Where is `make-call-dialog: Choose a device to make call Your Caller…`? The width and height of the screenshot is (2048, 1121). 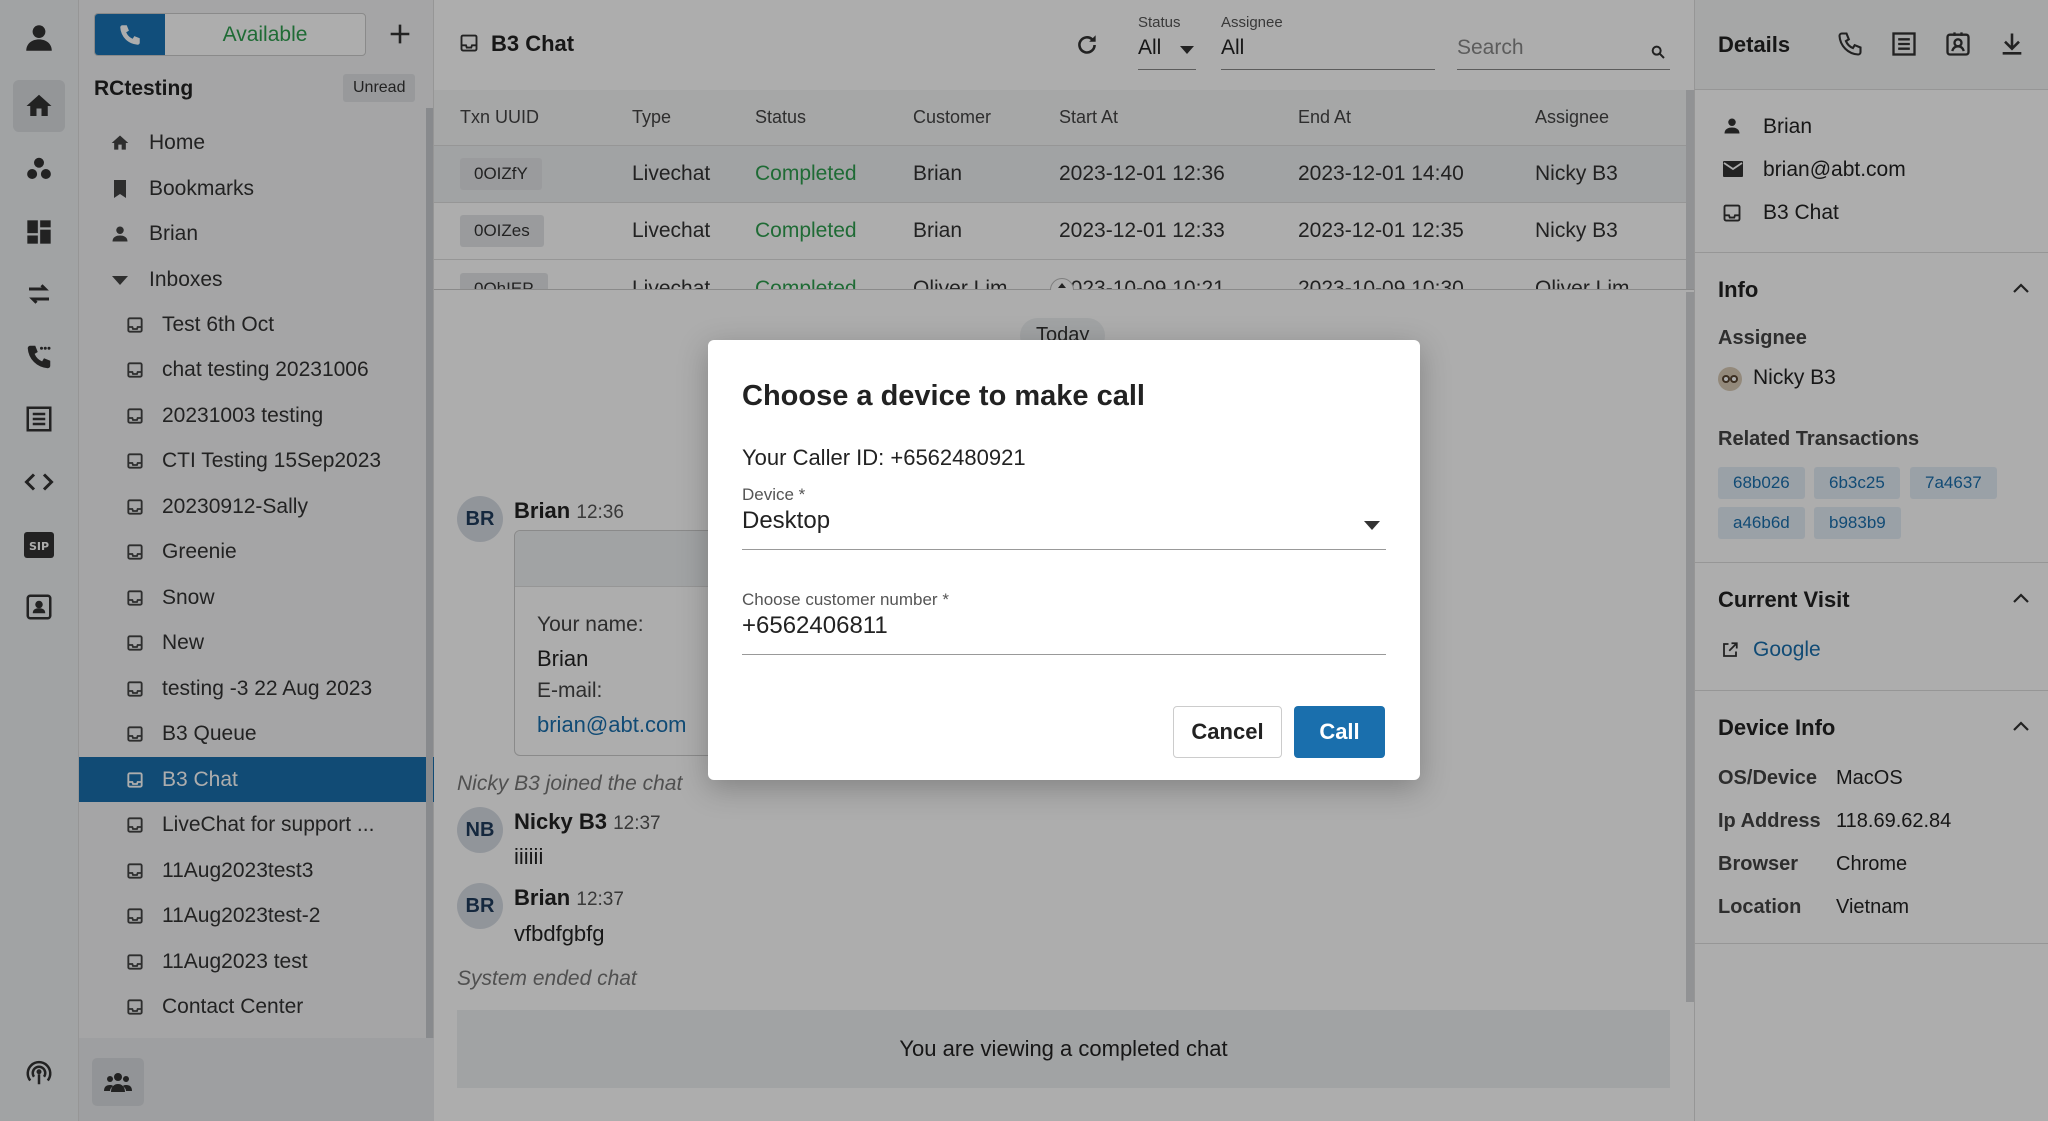 make-call-dialog: Choose a device to make call Your Caller… is located at coordinates (1064, 560).